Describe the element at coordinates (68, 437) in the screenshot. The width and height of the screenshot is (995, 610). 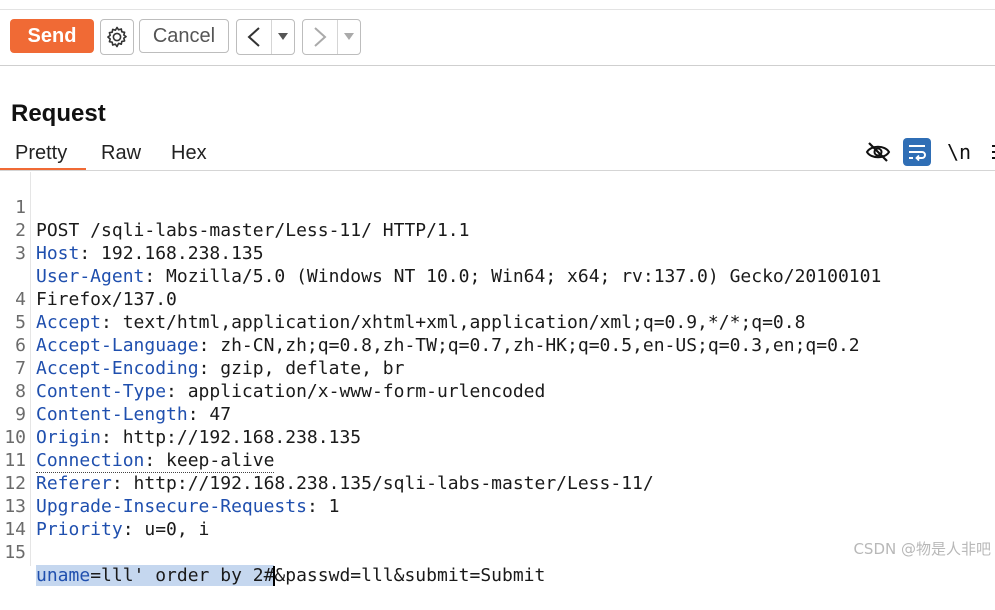
I see `header-name: Origin` at that location.